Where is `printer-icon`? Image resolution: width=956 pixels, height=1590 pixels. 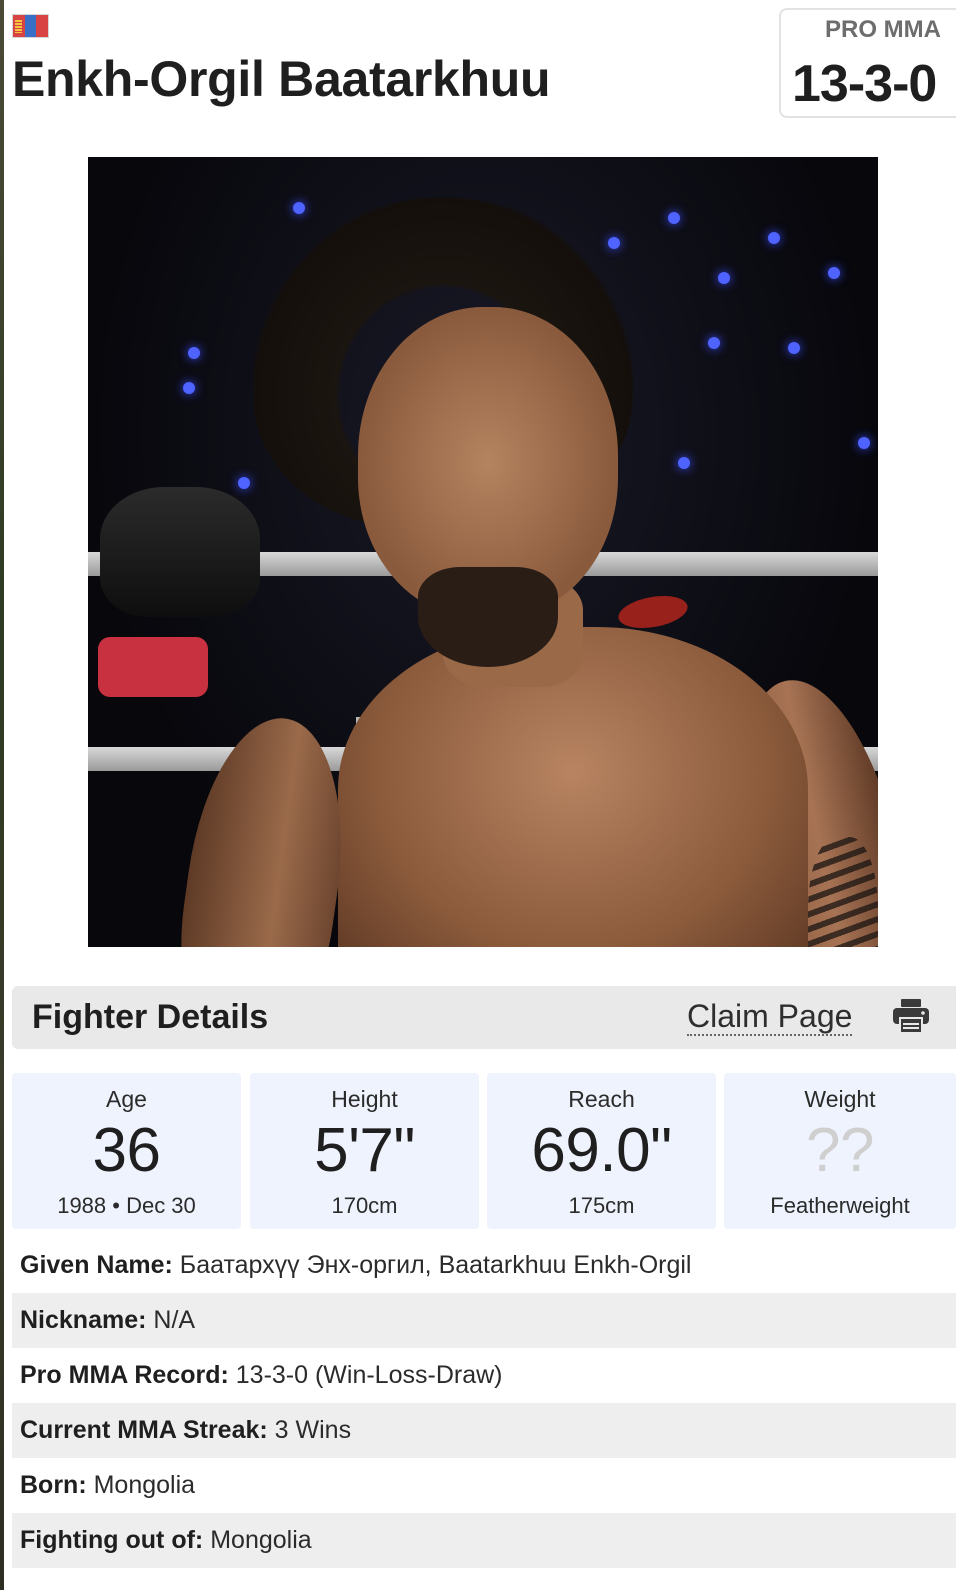 printer-icon is located at coordinates (911, 1016).